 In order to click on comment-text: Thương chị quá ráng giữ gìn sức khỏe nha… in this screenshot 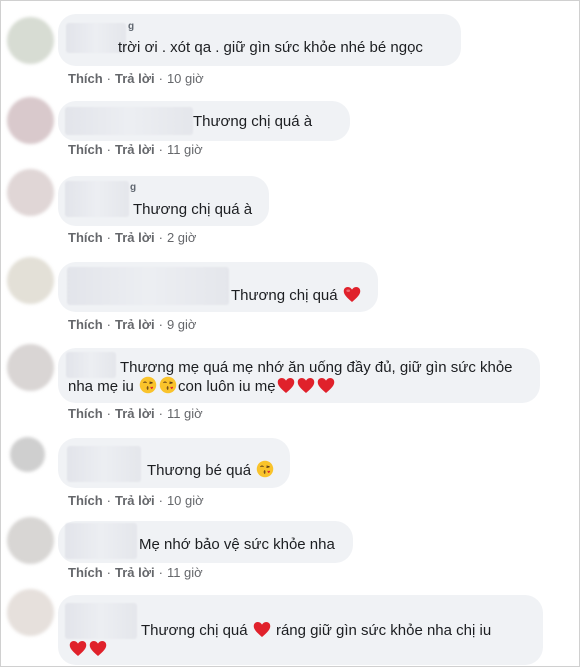, I will do `click(316, 632)`.